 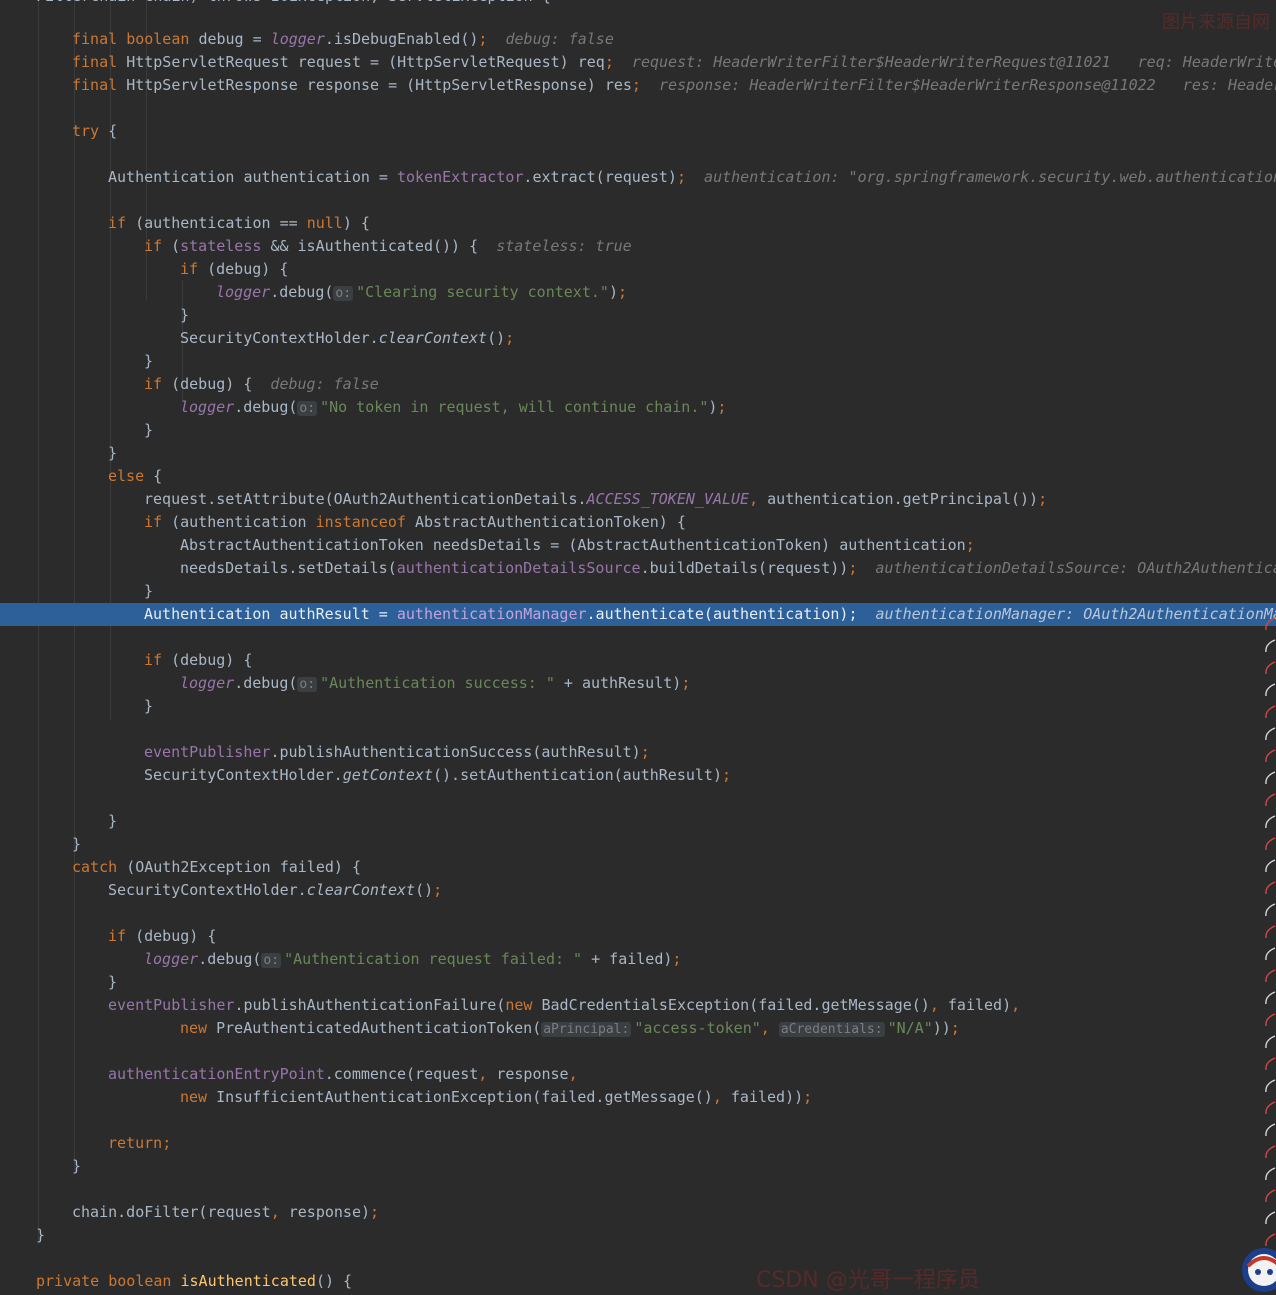 What do you see at coordinates (248, 1281) in the screenshot?
I see `code-token: isAuthenticated` at bounding box center [248, 1281].